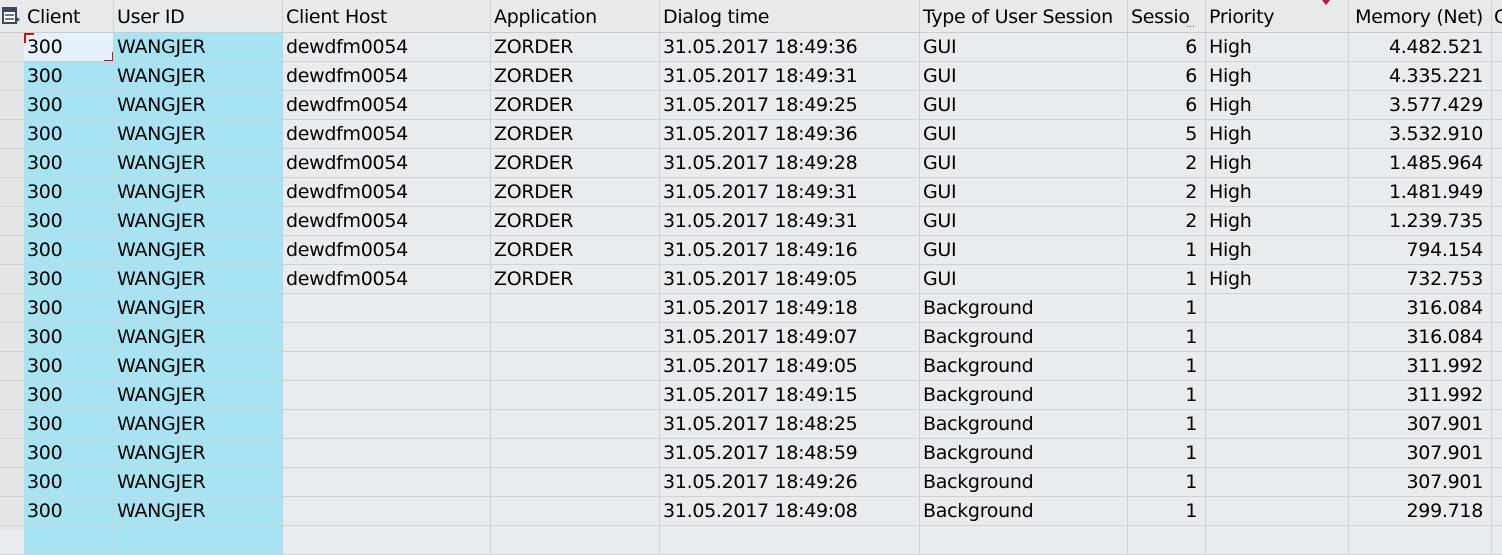 Image resolution: width=1502 pixels, height=555 pixels. Describe the element at coordinates (1167, 192) in the screenshot. I see `cell-session: 2` at that location.